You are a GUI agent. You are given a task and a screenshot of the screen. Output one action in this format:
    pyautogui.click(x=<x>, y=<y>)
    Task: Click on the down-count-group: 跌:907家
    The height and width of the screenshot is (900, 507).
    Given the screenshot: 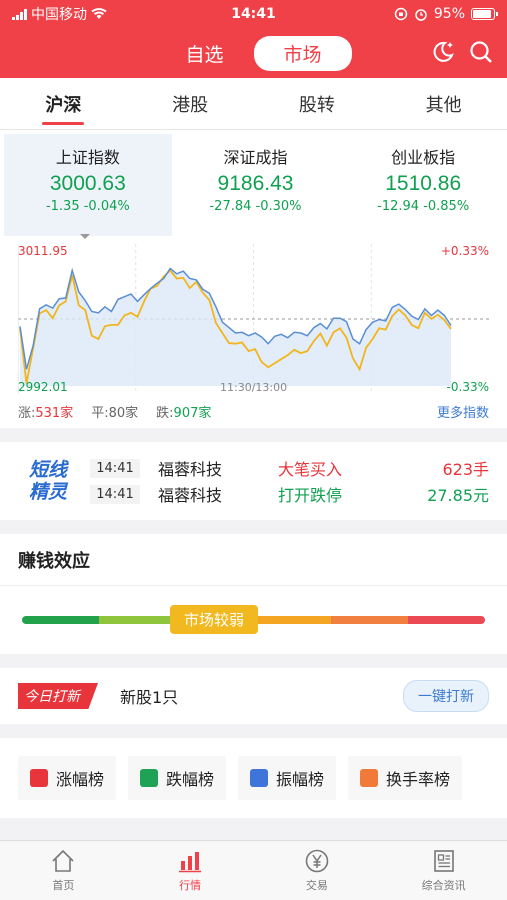 What is the action you would take?
    pyautogui.click(x=183, y=411)
    